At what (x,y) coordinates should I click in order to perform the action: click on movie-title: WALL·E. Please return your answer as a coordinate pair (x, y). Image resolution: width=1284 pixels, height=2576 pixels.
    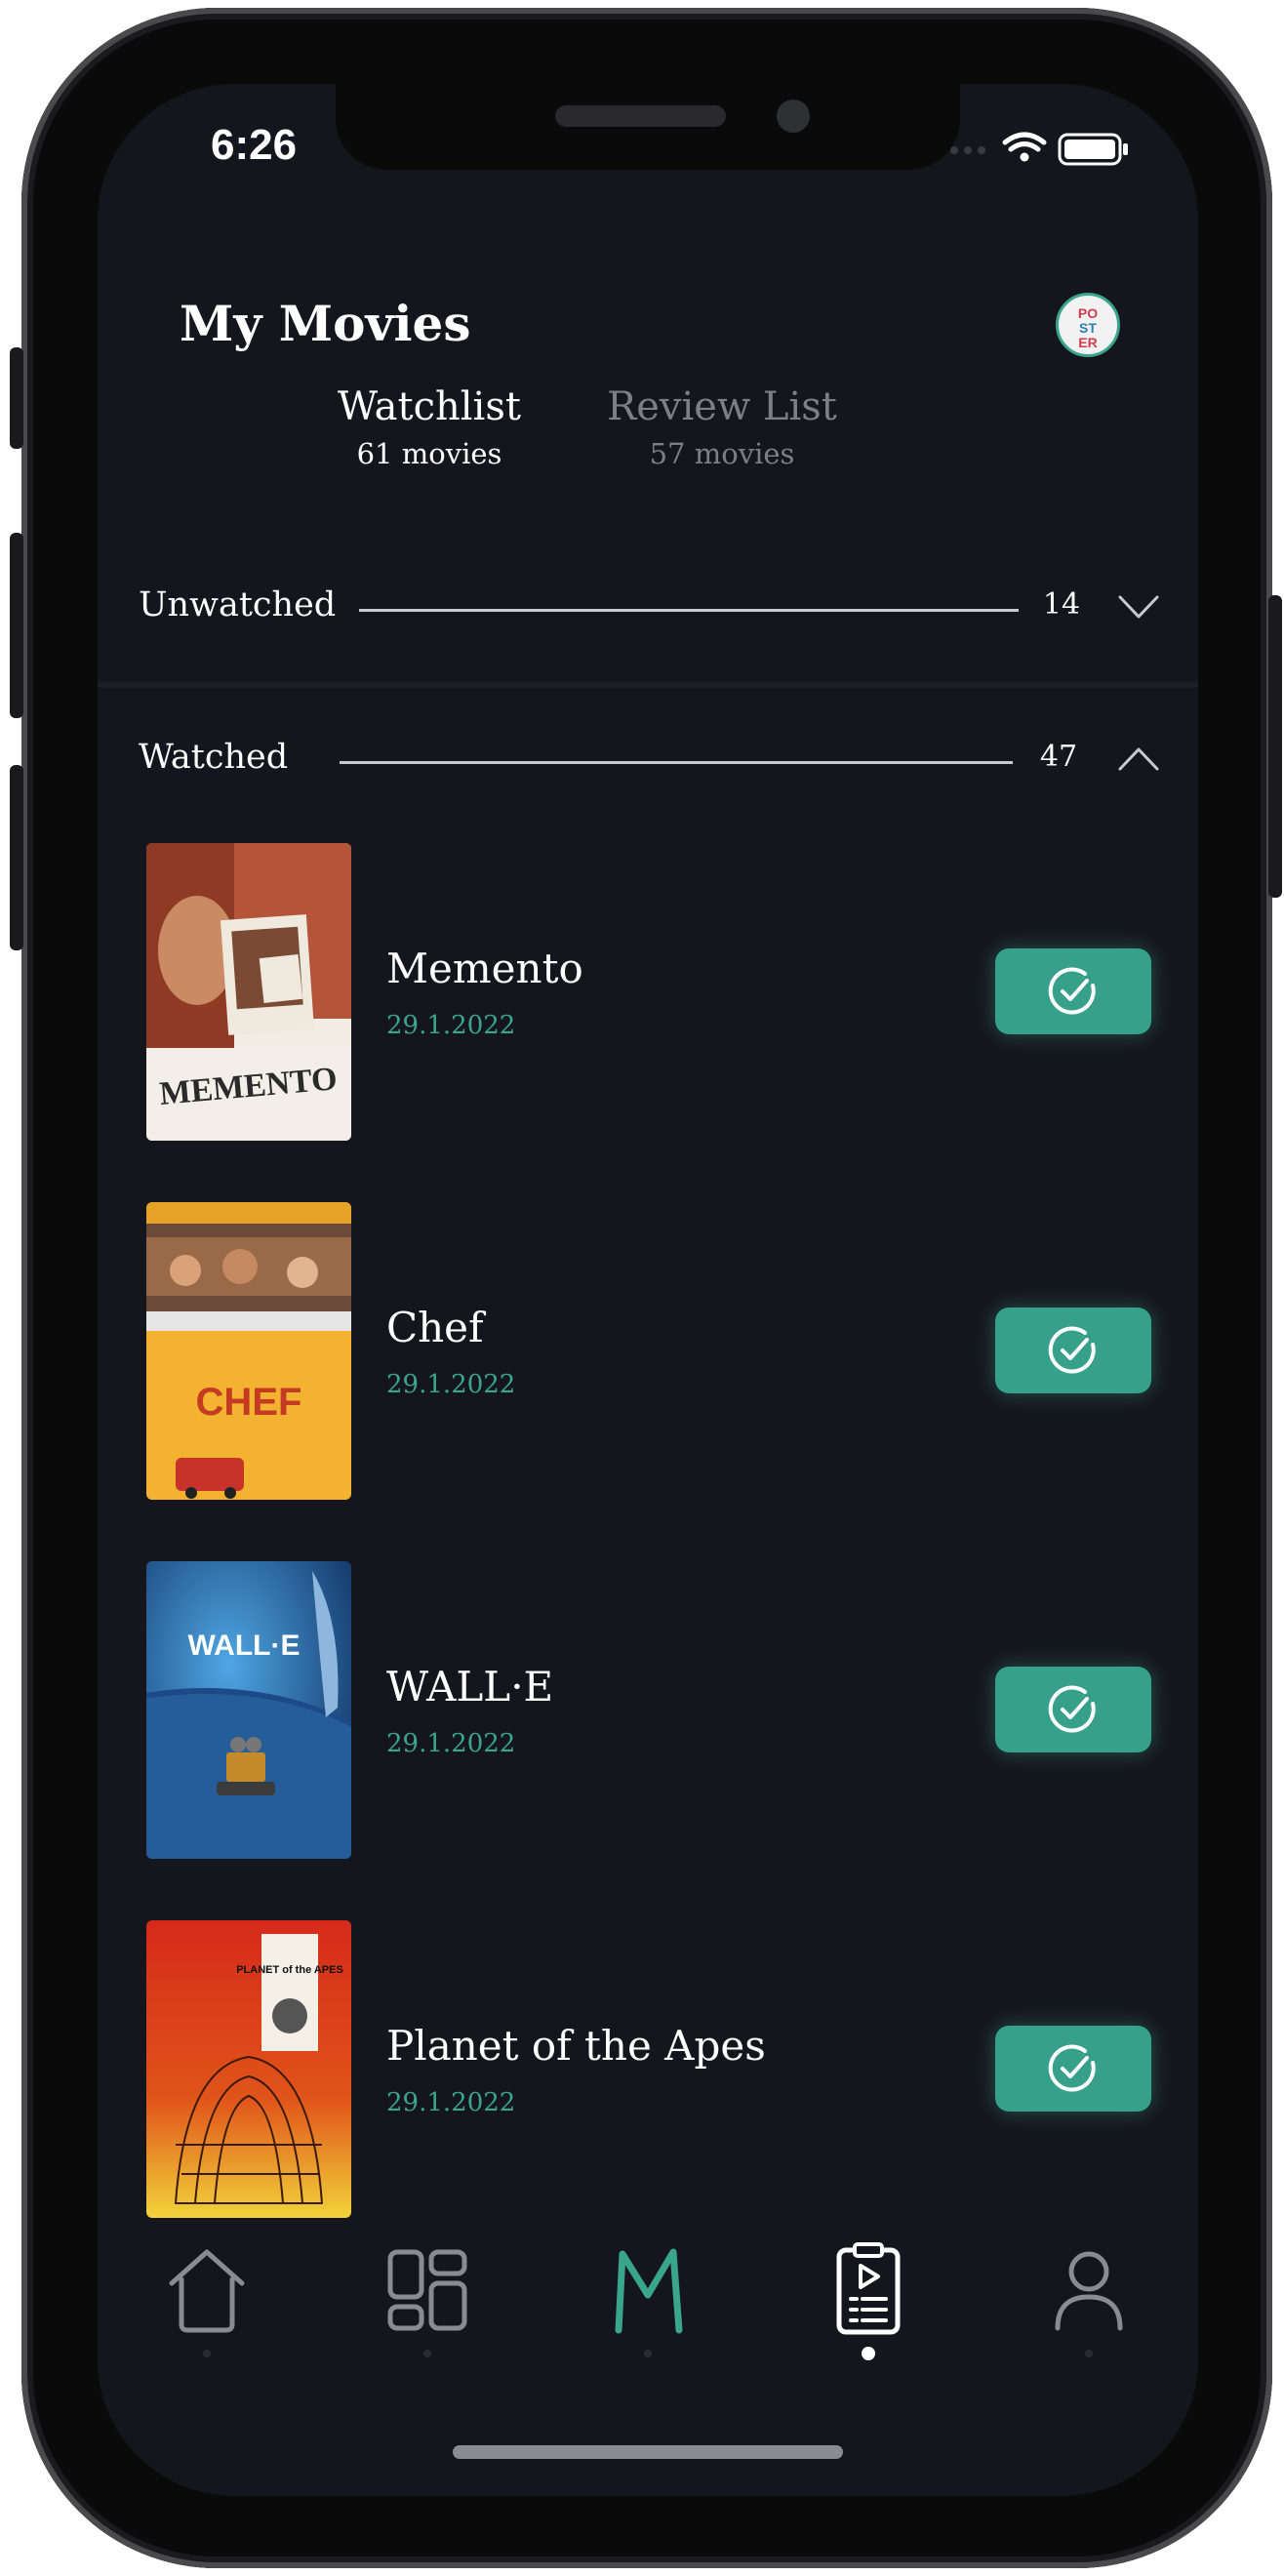
    Looking at the image, I should click on (470, 1687).